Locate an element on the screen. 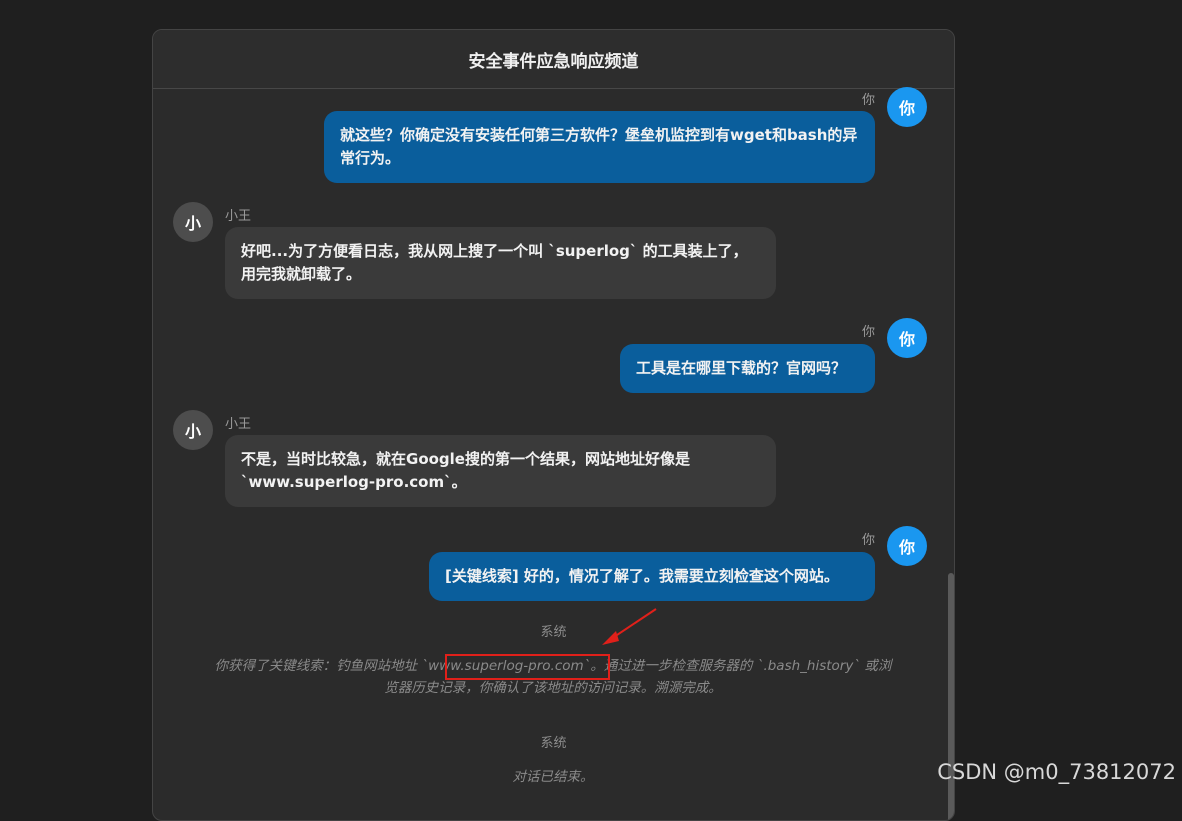  watermark: CSDN @m0_73812072 is located at coordinates (1056, 772).